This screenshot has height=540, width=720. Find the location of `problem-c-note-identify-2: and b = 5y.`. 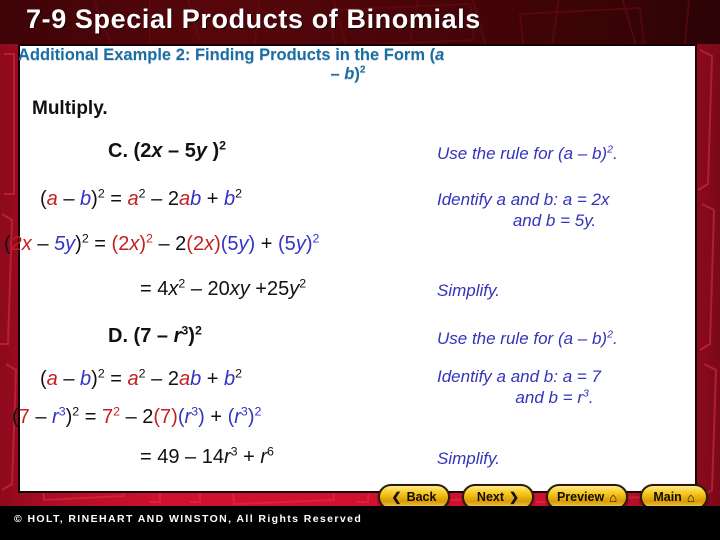

problem-c-note-identify-2: and b = 5y. is located at coordinates (554, 220).